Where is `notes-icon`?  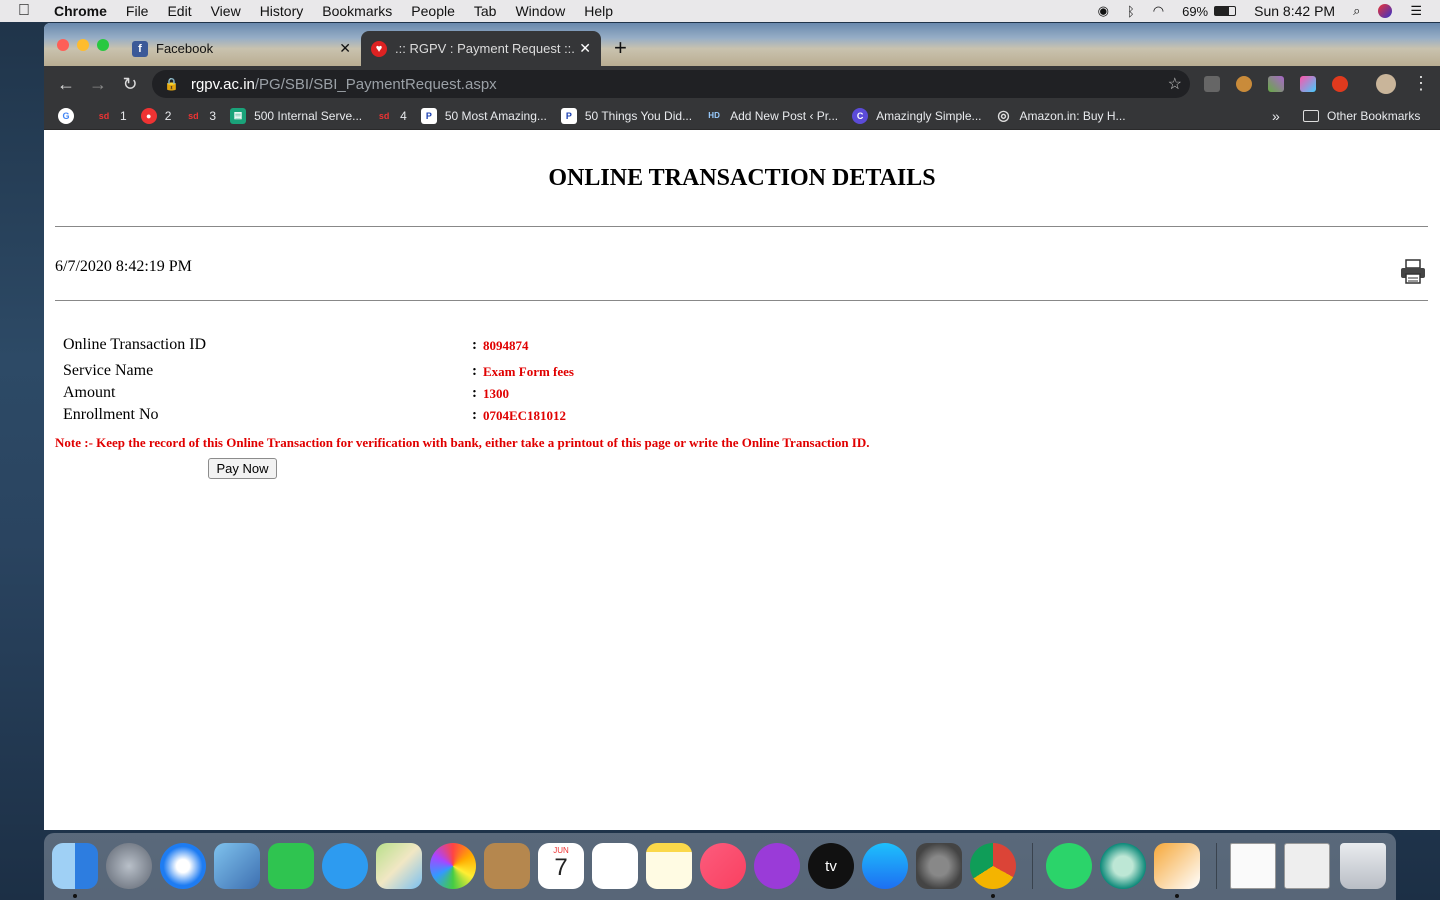
notes-icon is located at coordinates (669, 866).